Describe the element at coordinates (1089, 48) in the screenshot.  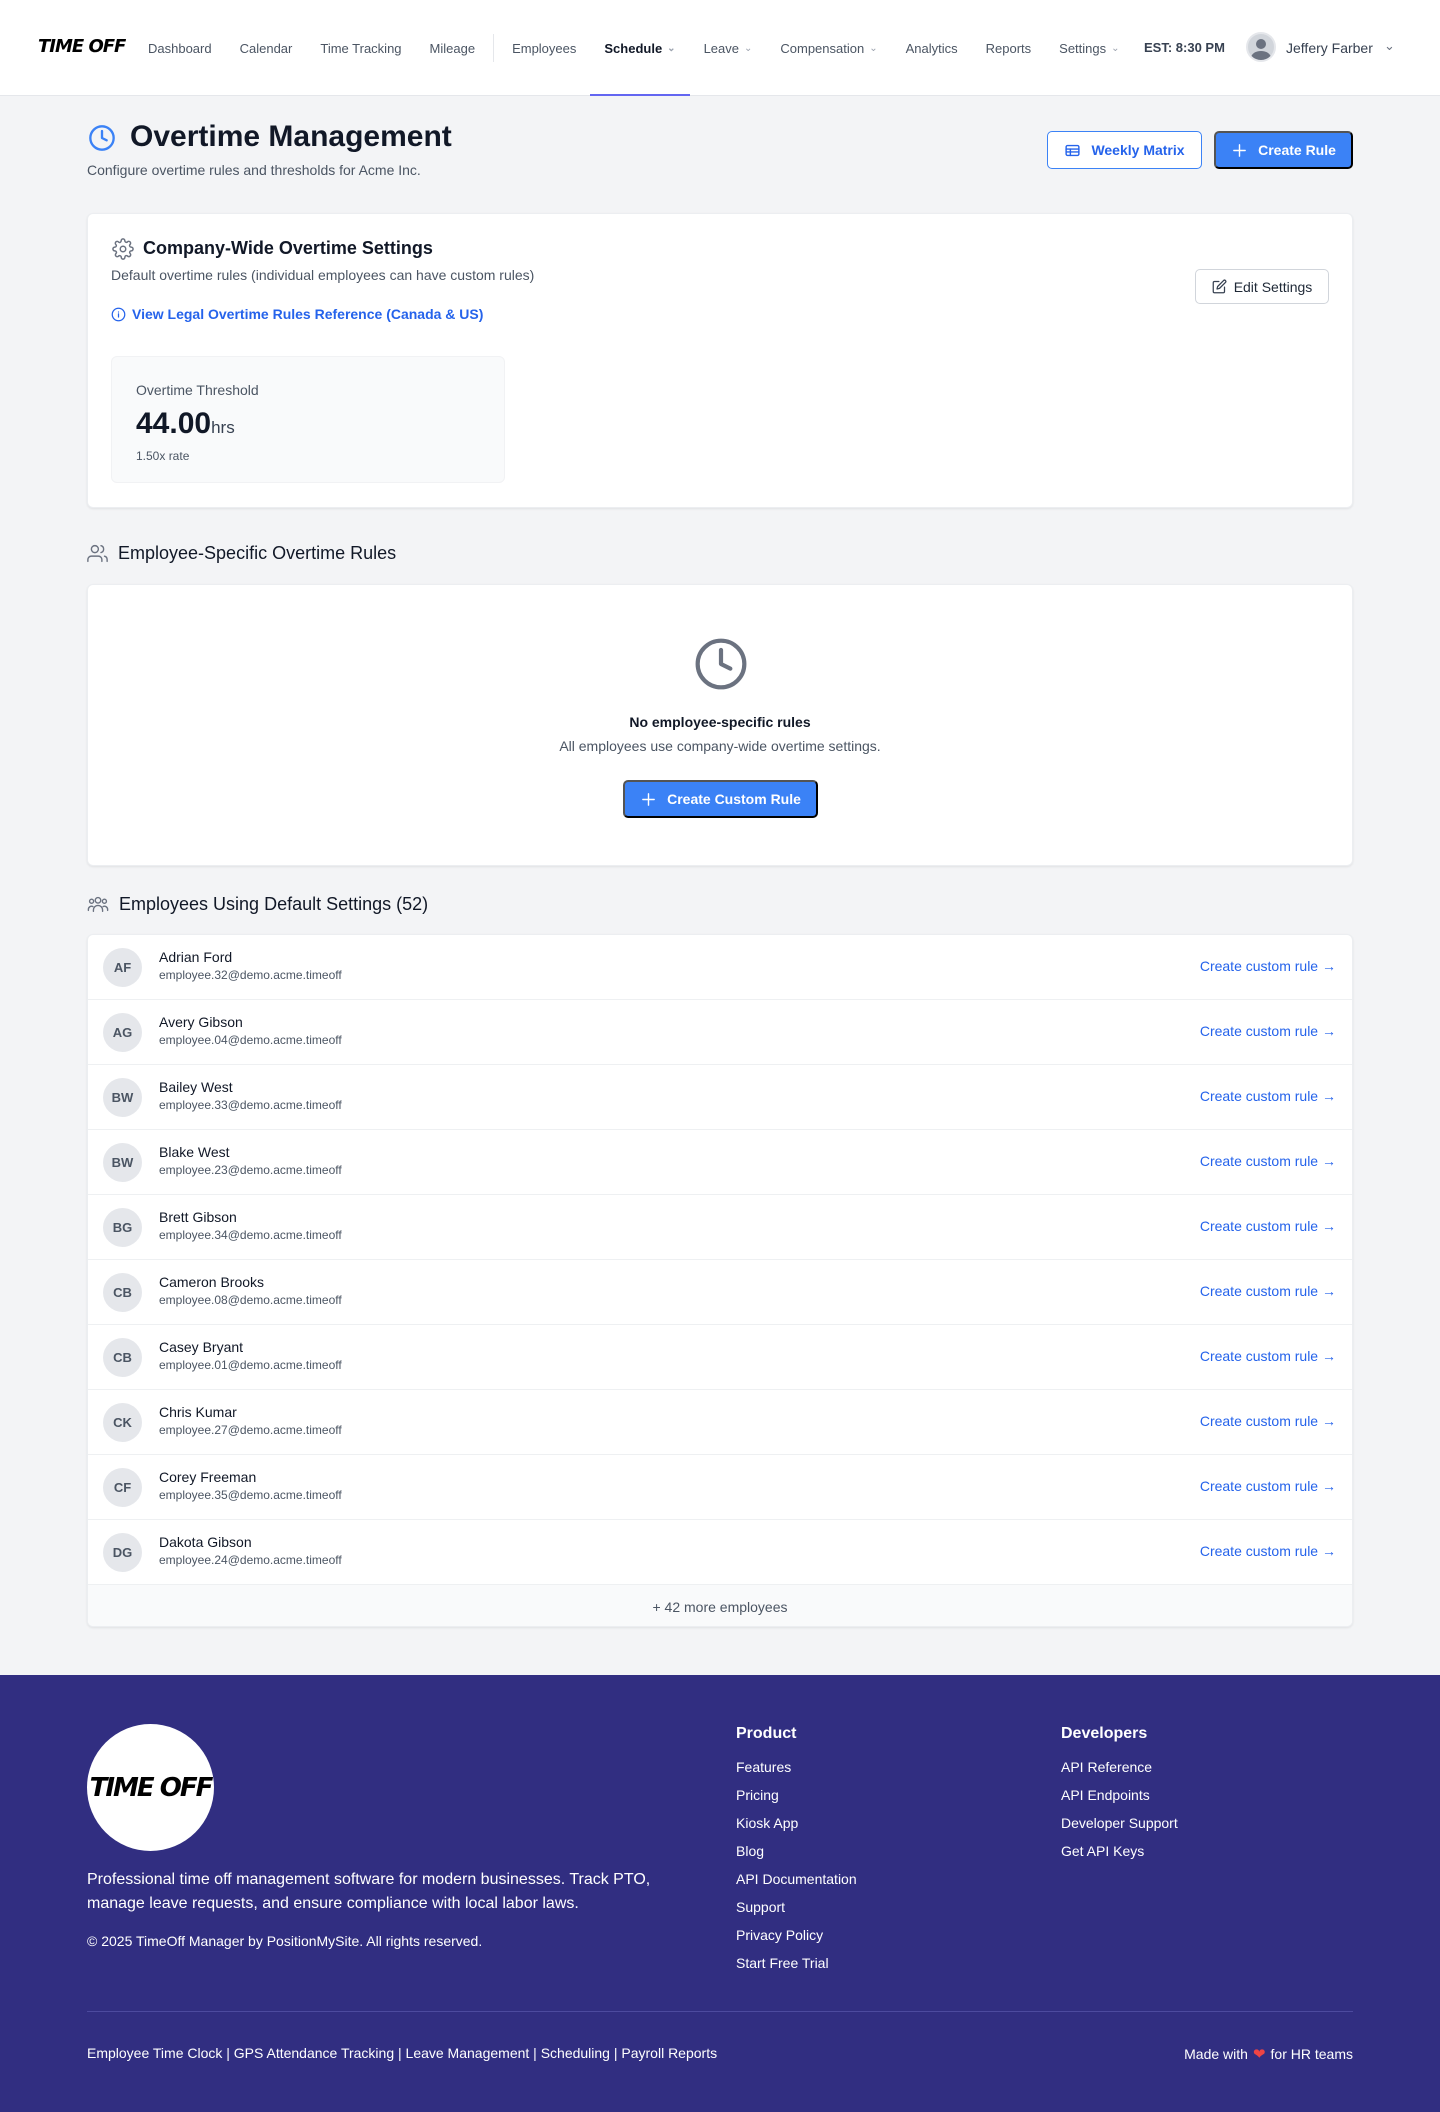
I see `nav-settings: Settings ⌄` at that location.